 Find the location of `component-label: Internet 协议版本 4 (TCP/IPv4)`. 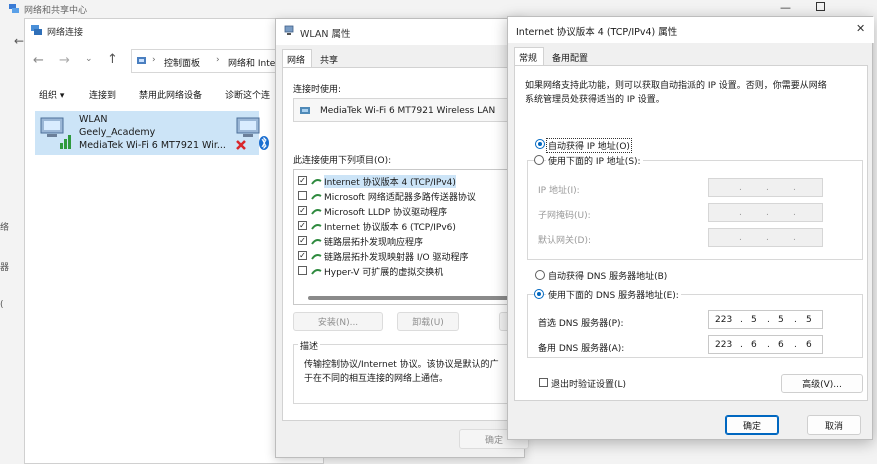

component-label: Internet 协议版本 4 (TCP/IPv4) is located at coordinates (390, 181).